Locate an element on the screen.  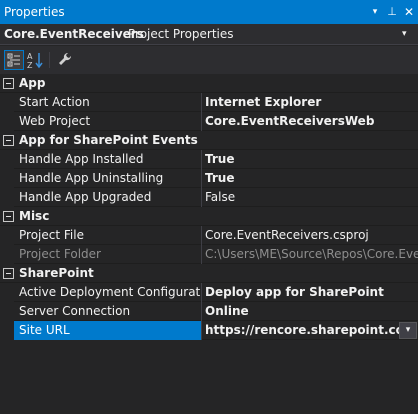
category-sharepoint: SharePoint is located at coordinates (209, 273).